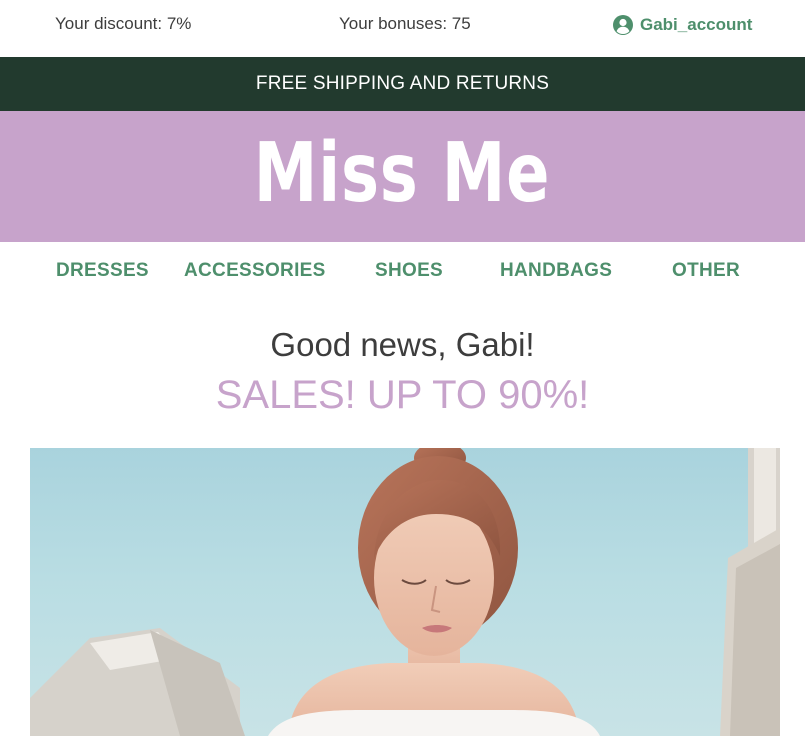 The width and height of the screenshot is (805, 736). Describe the element at coordinates (402, 371) in the screenshot. I see `promo-headline: Good news, Gabi! SALES! UP TO 90%!` at that location.